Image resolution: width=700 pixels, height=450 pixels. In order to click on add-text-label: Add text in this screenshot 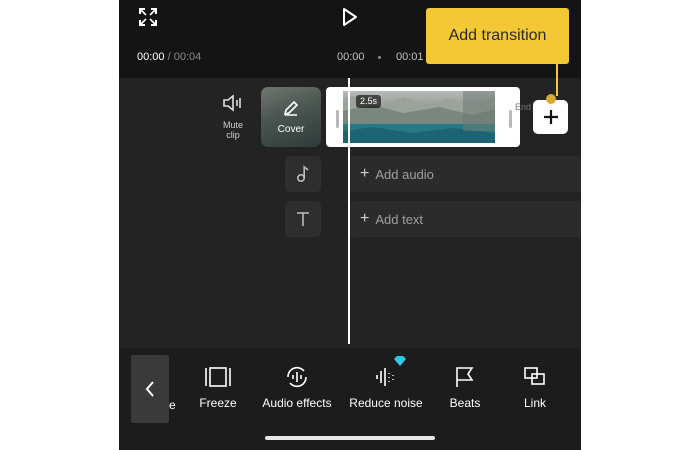, I will do `click(399, 219)`.